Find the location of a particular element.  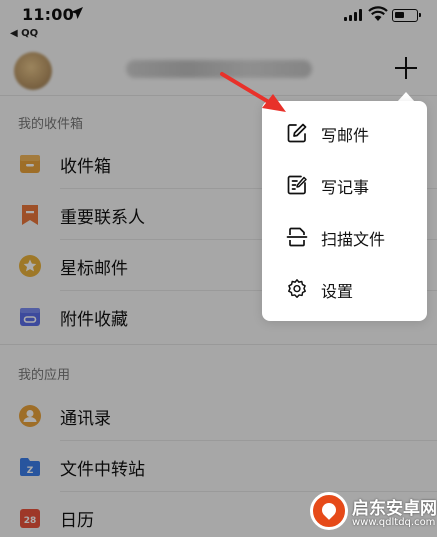

watermark-name: 启东安卓网 is located at coordinates (394, 509).